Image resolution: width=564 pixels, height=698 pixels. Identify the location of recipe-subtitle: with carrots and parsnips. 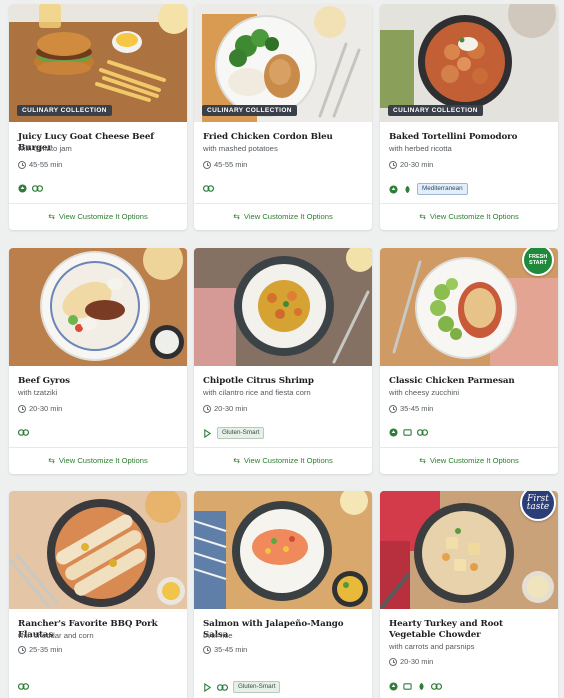
(432, 646).